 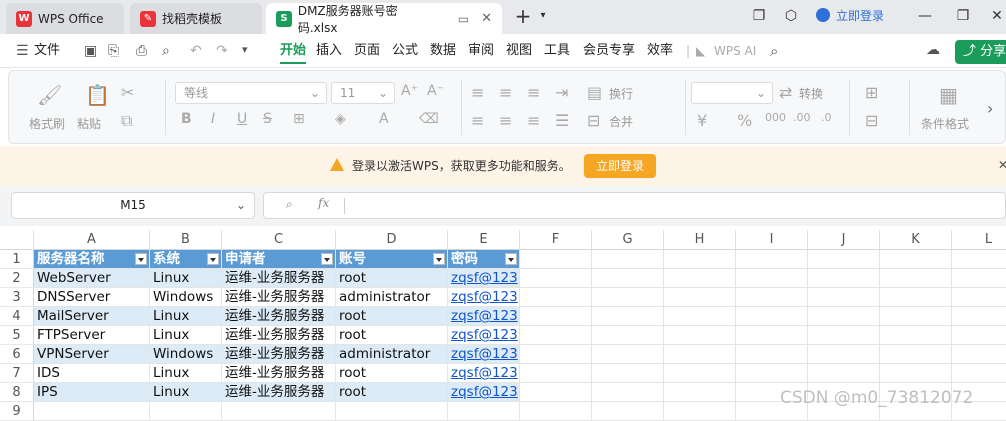 What do you see at coordinates (392, 335) in the screenshot?
I see `table-cell: root` at bounding box center [392, 335].